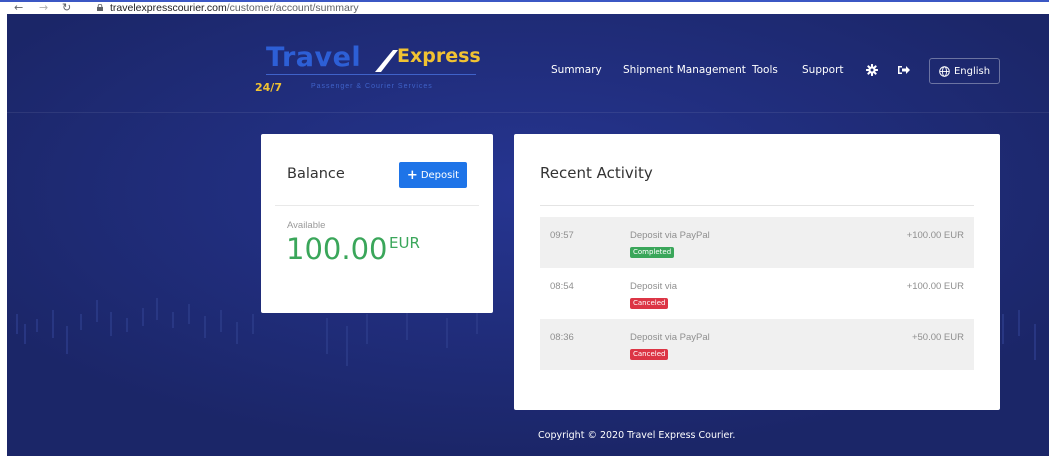 The width and height of the screenshot is (1049, 456). What do you see at coordinates (386, 61) in the screenshot?
I see `brand-slash-icon` at bounding box center [386, 61].